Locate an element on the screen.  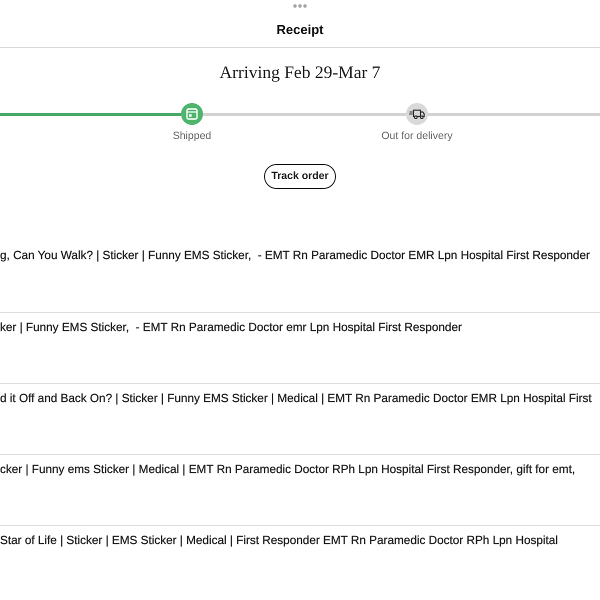
item-title: ker | Funny EMS Sticker, - EMT Rn Paramedic Doctor emr Lpn Hospital First Responder is located at coordinates (231, 328).